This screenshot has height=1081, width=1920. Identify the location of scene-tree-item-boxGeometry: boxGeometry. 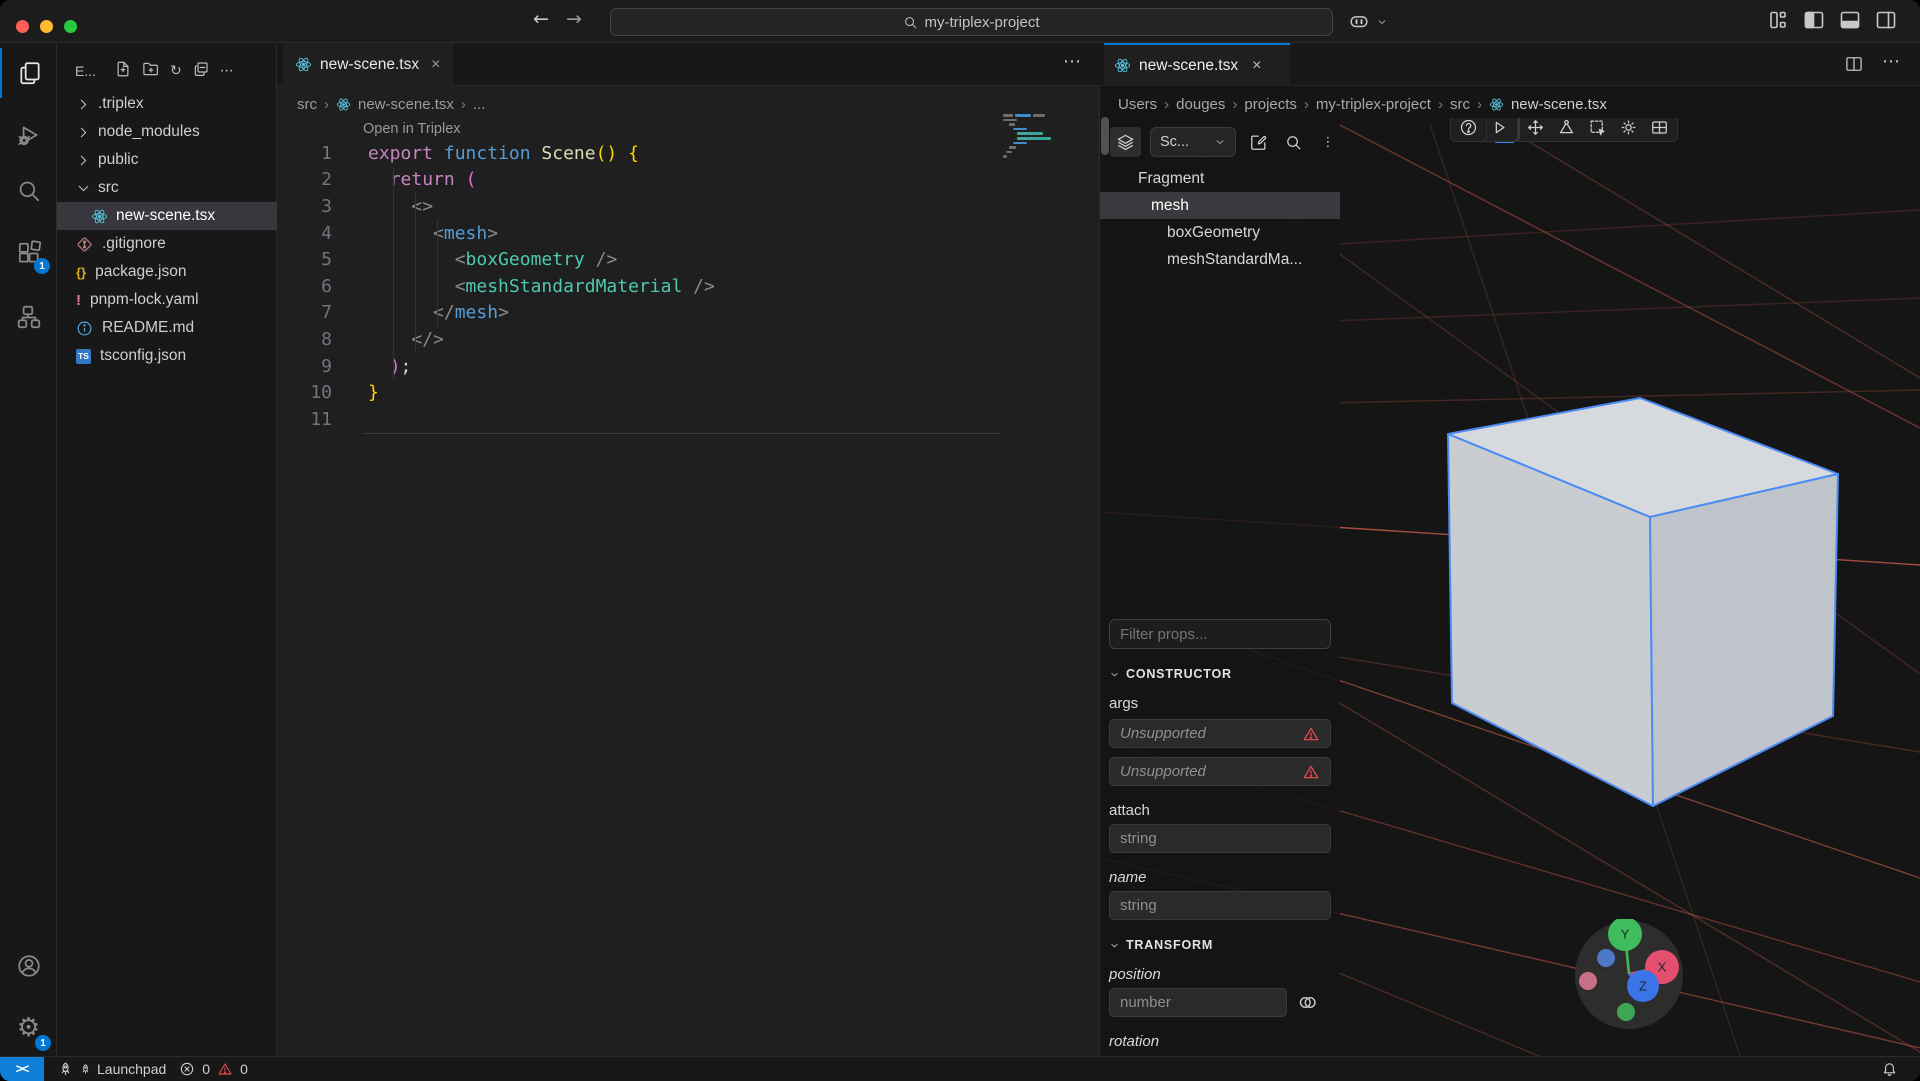
(1220, 232).